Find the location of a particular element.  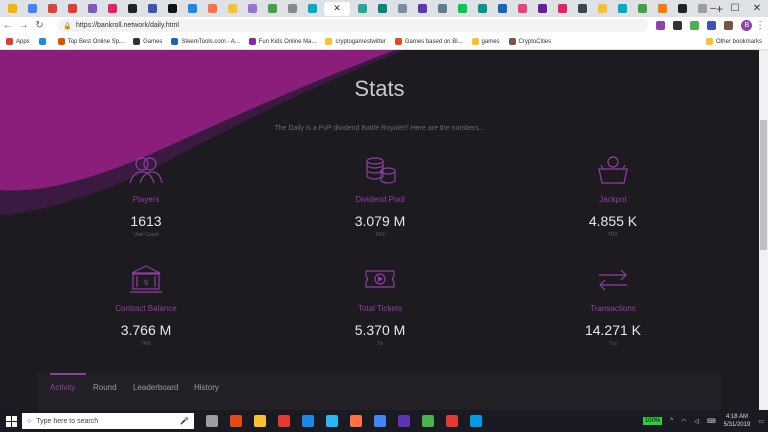

close-tab-icon: ✕ is located at coordinates (337, 8).